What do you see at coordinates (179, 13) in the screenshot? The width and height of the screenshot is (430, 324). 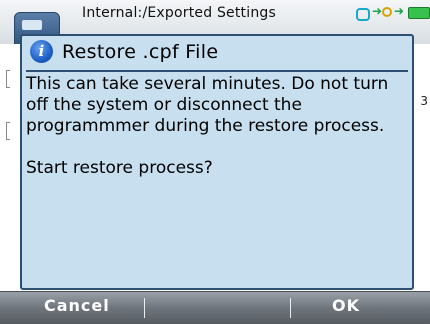 I see `path-title: Internal:/Exported Settings` at bounding box center [179, 13].